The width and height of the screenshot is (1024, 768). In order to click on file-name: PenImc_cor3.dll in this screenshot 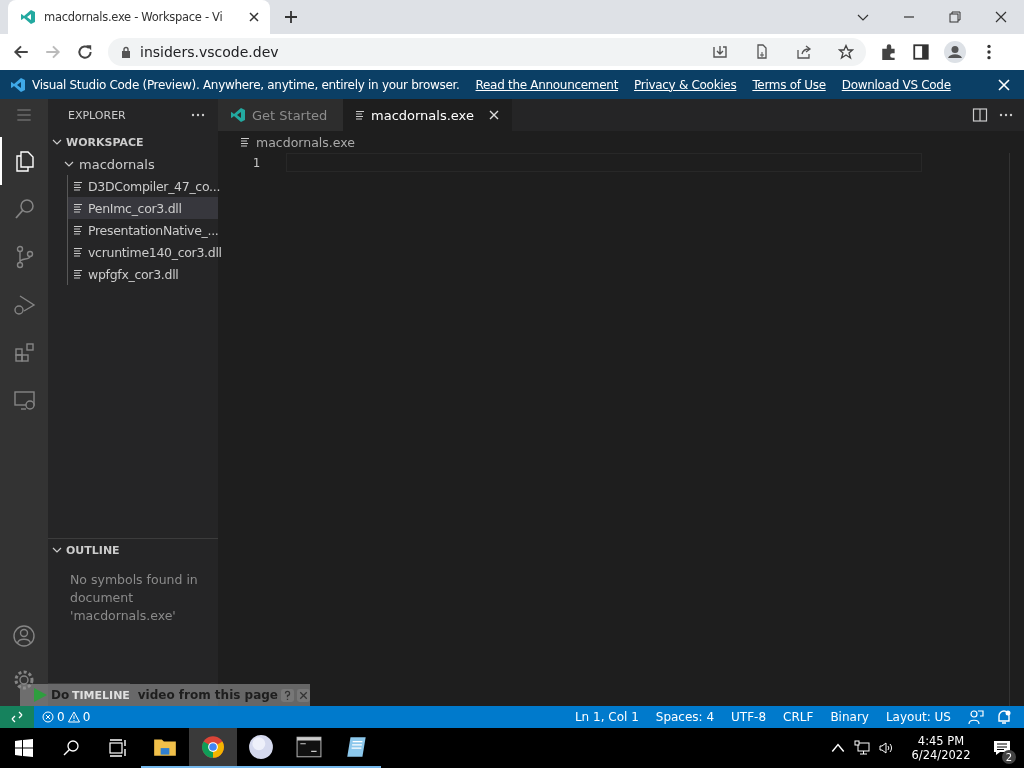, I will do `click(135, 208)`.